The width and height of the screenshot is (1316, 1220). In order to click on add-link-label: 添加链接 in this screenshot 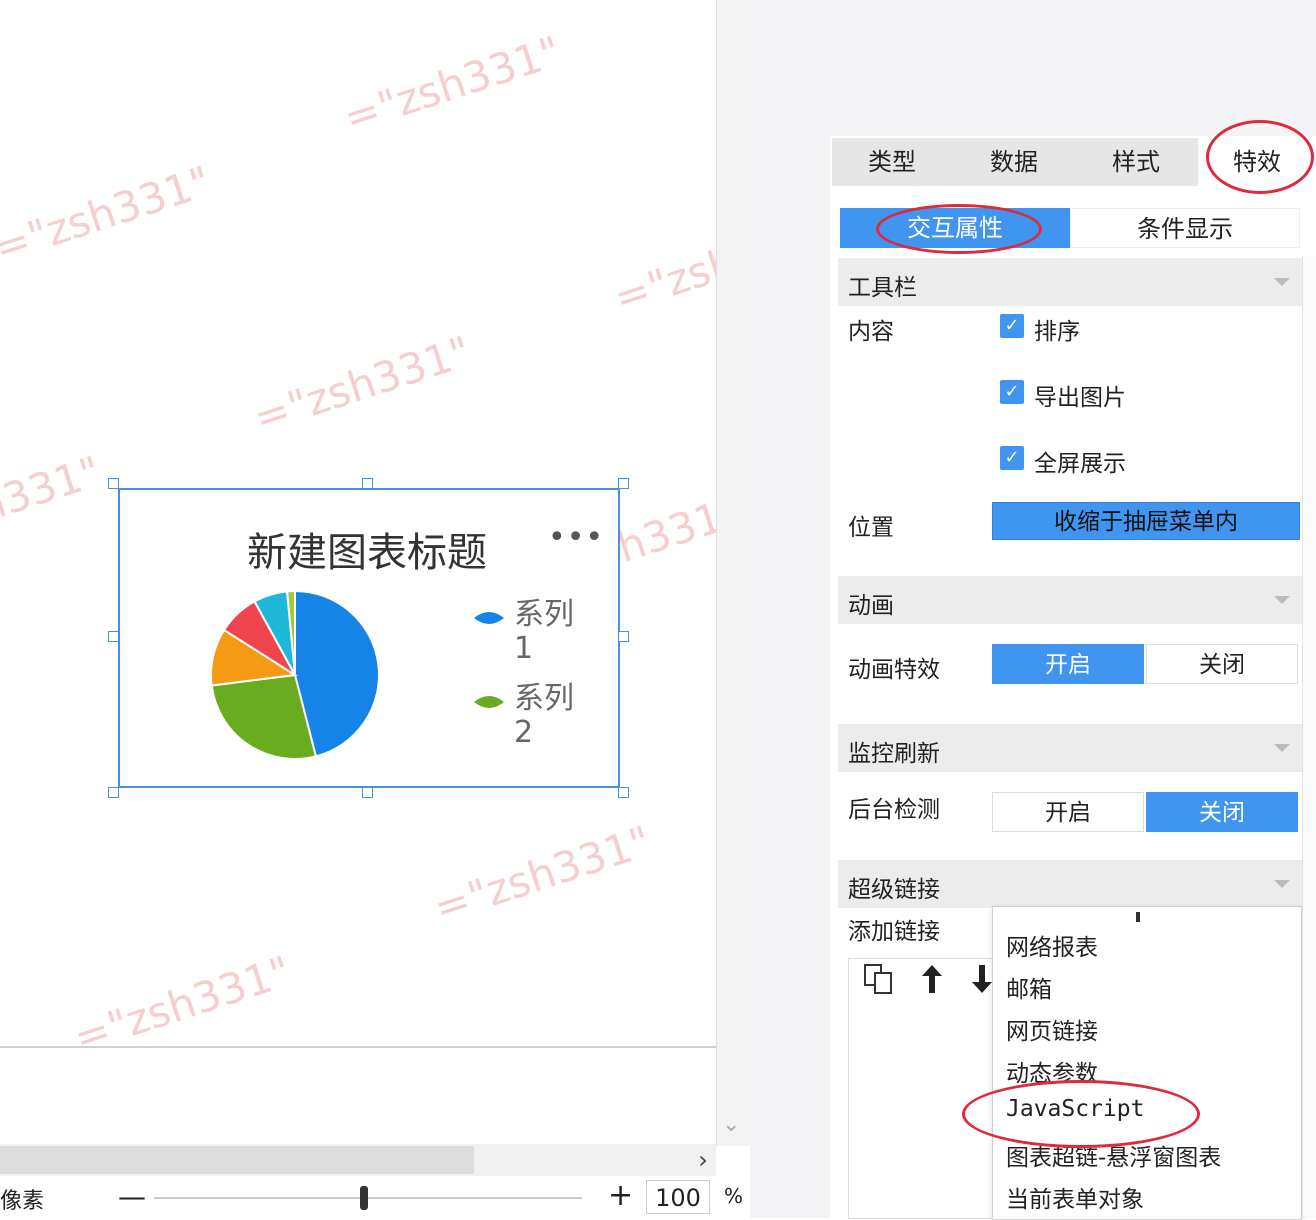, I will do `click(894, 932)`.